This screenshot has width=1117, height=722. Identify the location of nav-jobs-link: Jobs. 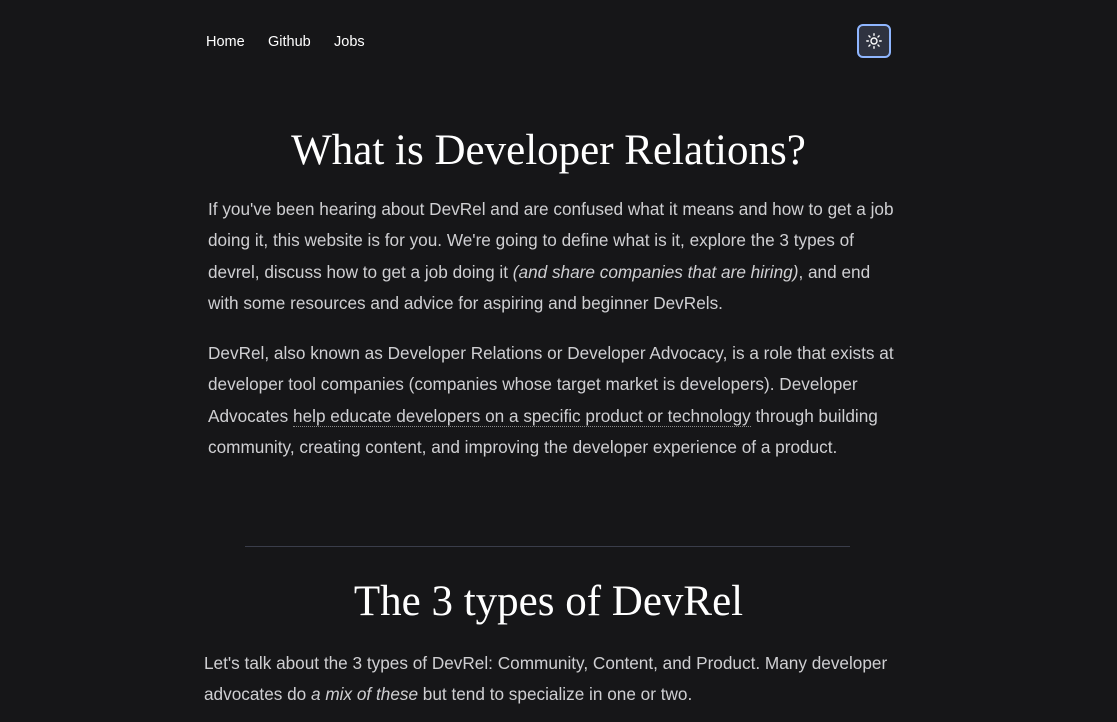
(349, 42).